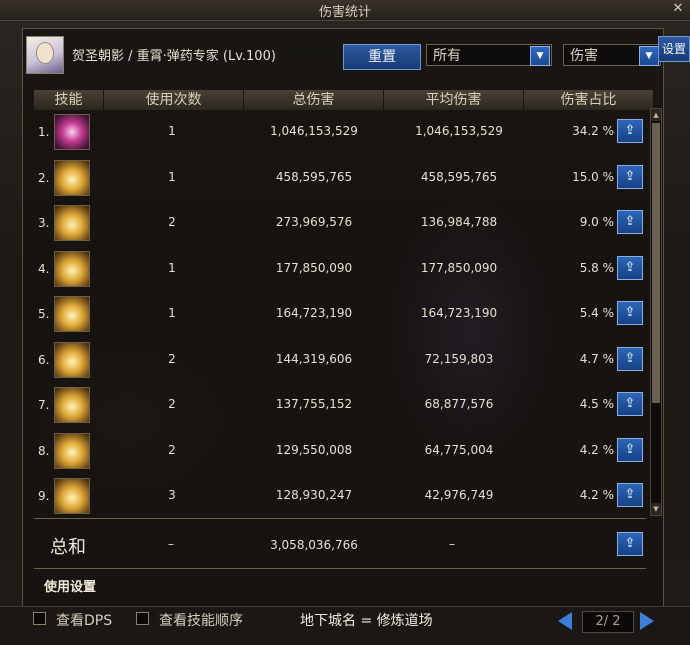 This screenshot has width=690, height=645. I want to click on row-damage-share: 5.8 %, so click(596, 267).